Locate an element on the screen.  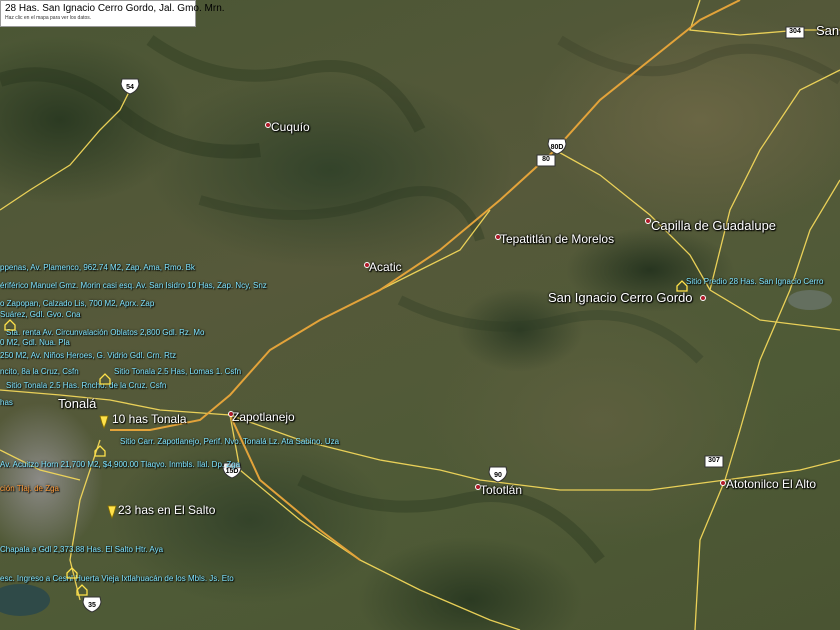
route-90-shield-icon: 90 is located at coordinates (498, 474).